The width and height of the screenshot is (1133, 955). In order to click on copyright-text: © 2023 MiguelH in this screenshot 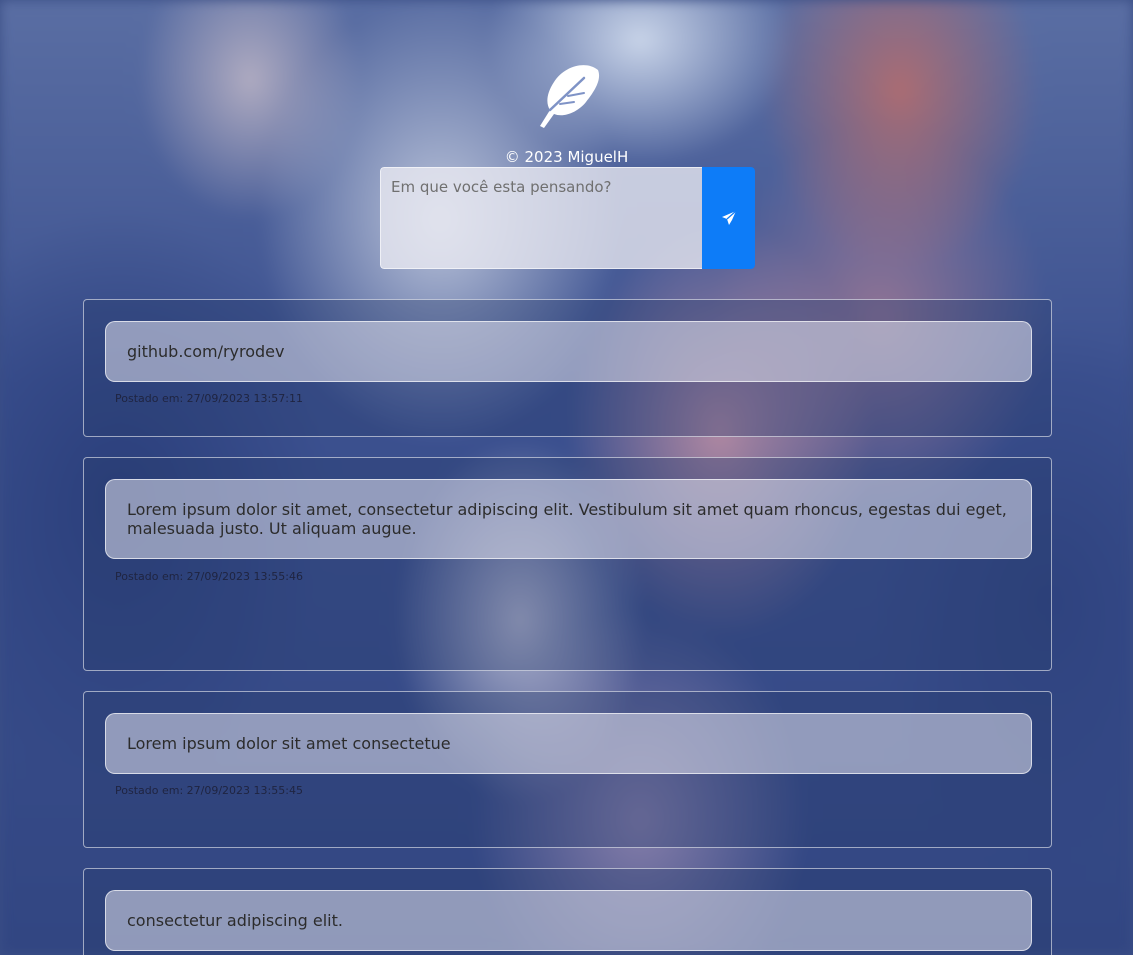, I will do `click(566, 157)`.